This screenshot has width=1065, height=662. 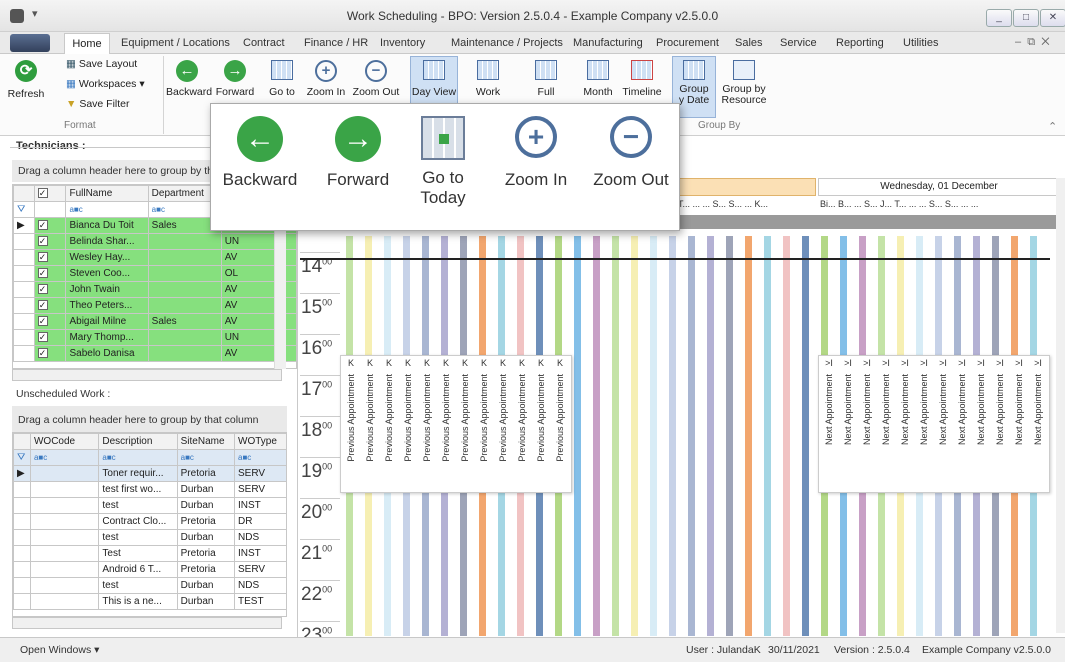 I want to click on popup-backward-button: ← Backward, so click(x=260, y=153).